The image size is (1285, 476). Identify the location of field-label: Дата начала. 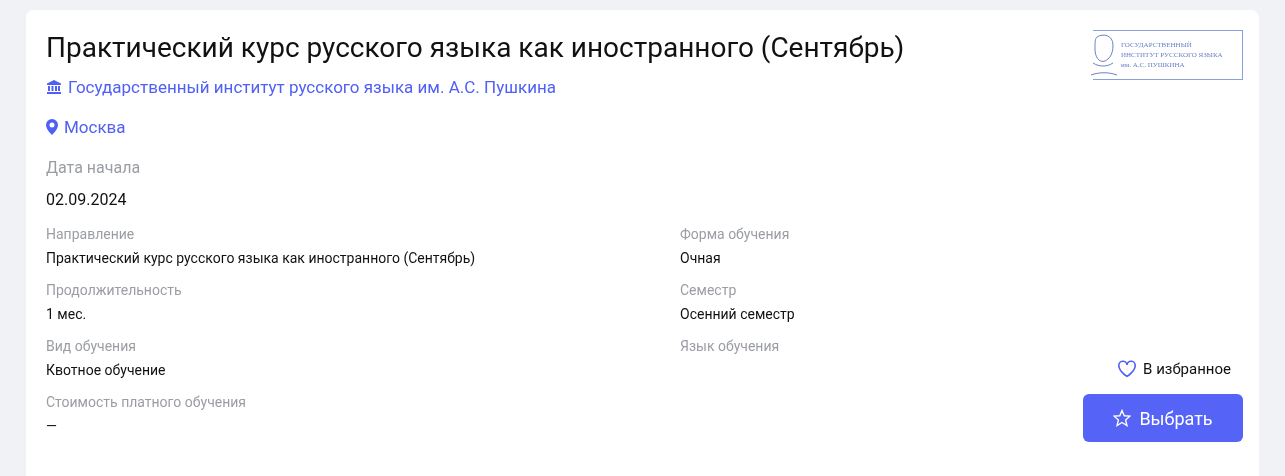
(93, 168).